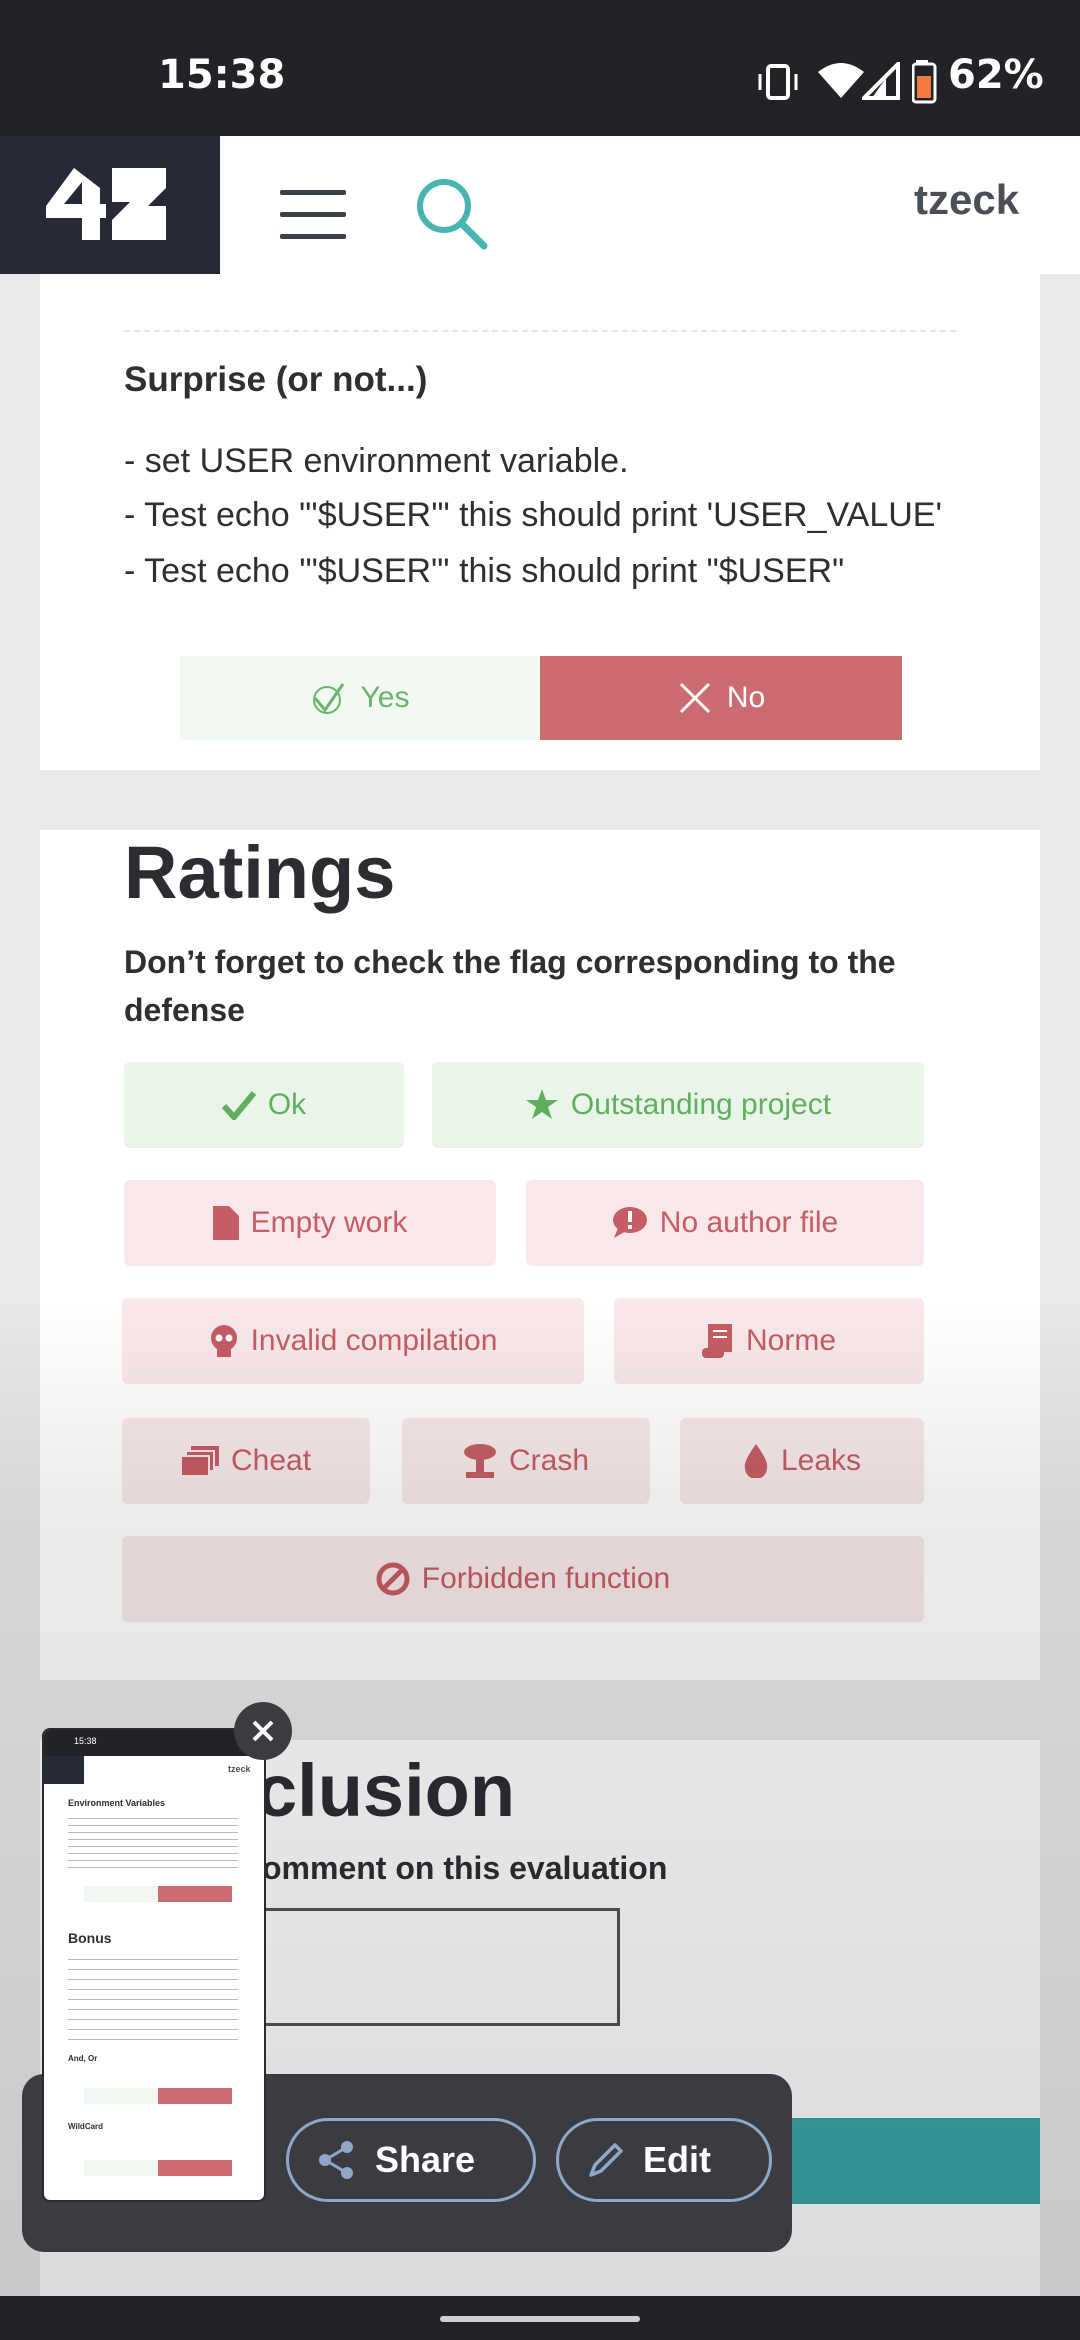 Image resolution: width=1080 pixels, height=2340 pixels. What do you see at coordinates (452, 214) in the screenshot?
I see `search-icon` at bounding box center [452, 214].